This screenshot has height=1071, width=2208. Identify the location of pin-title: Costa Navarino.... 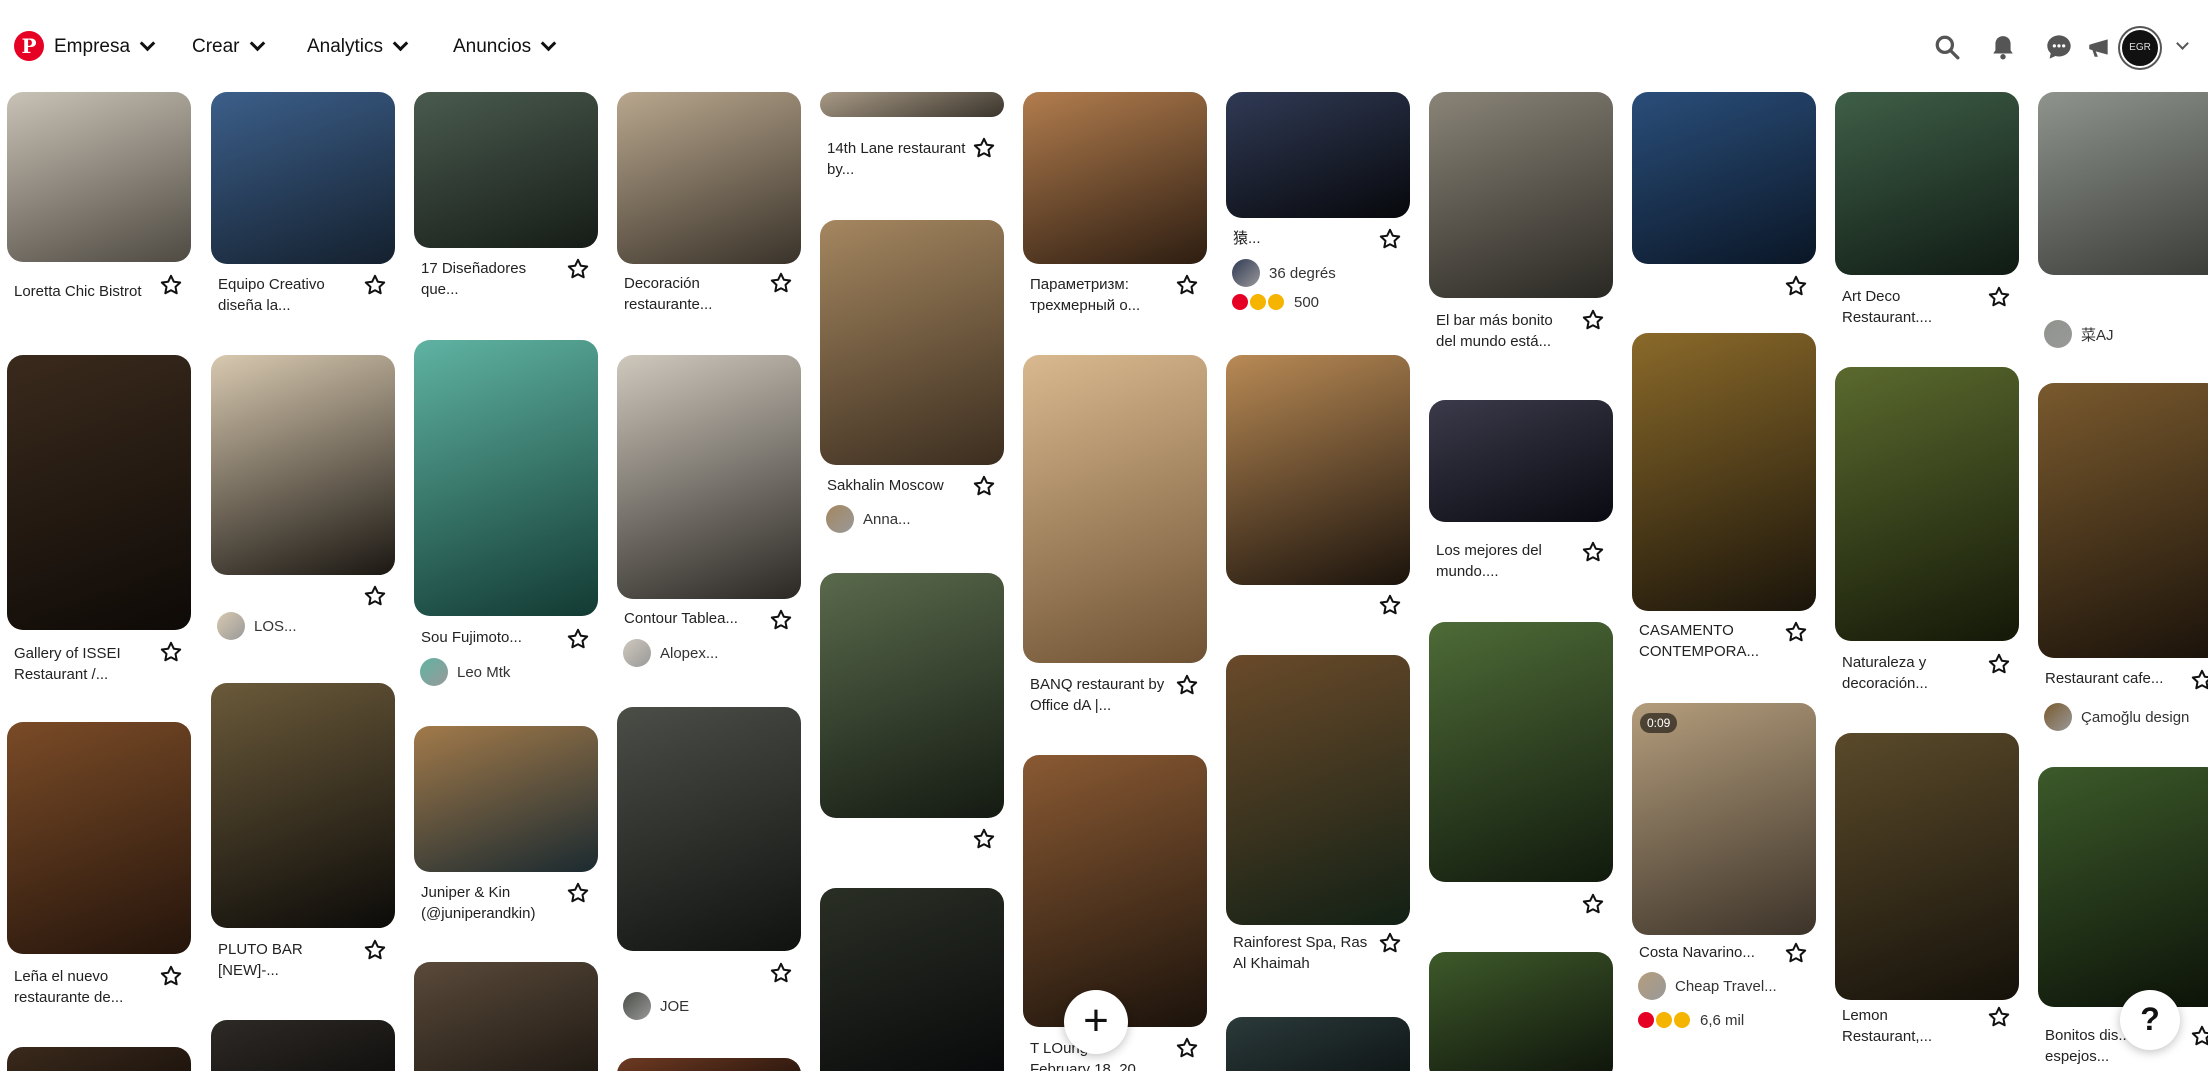
(1709, 952).